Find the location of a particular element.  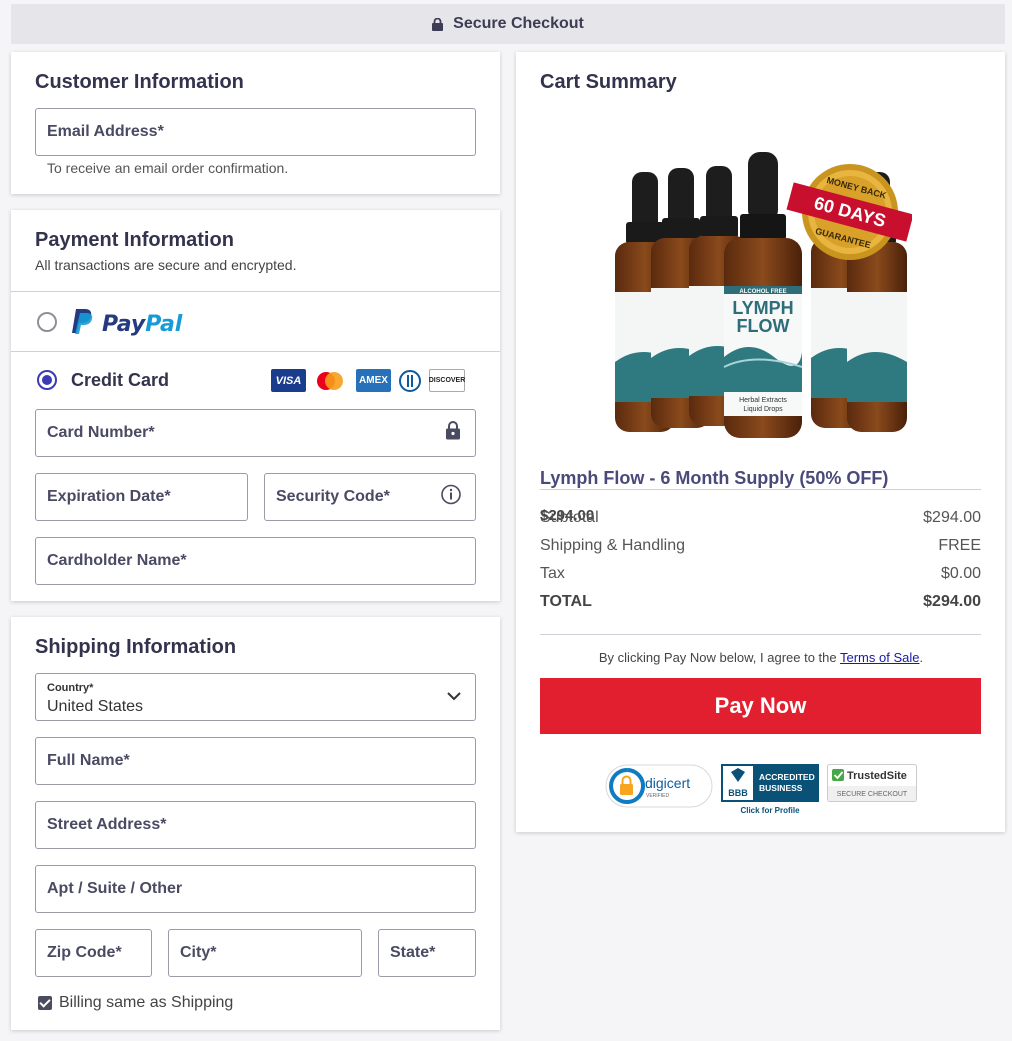

product-name: Lymph Flow - 6 Month Supply (50% OFF) is located at coordinates (714, 478).